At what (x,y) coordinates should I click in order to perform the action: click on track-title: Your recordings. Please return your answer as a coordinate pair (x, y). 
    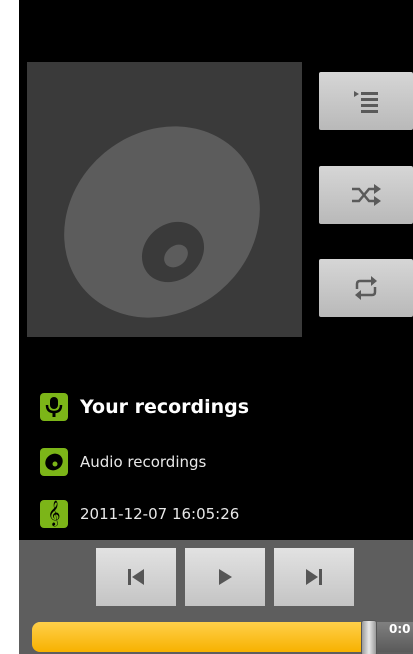
    Looking at the image, I should click on (165, 407).